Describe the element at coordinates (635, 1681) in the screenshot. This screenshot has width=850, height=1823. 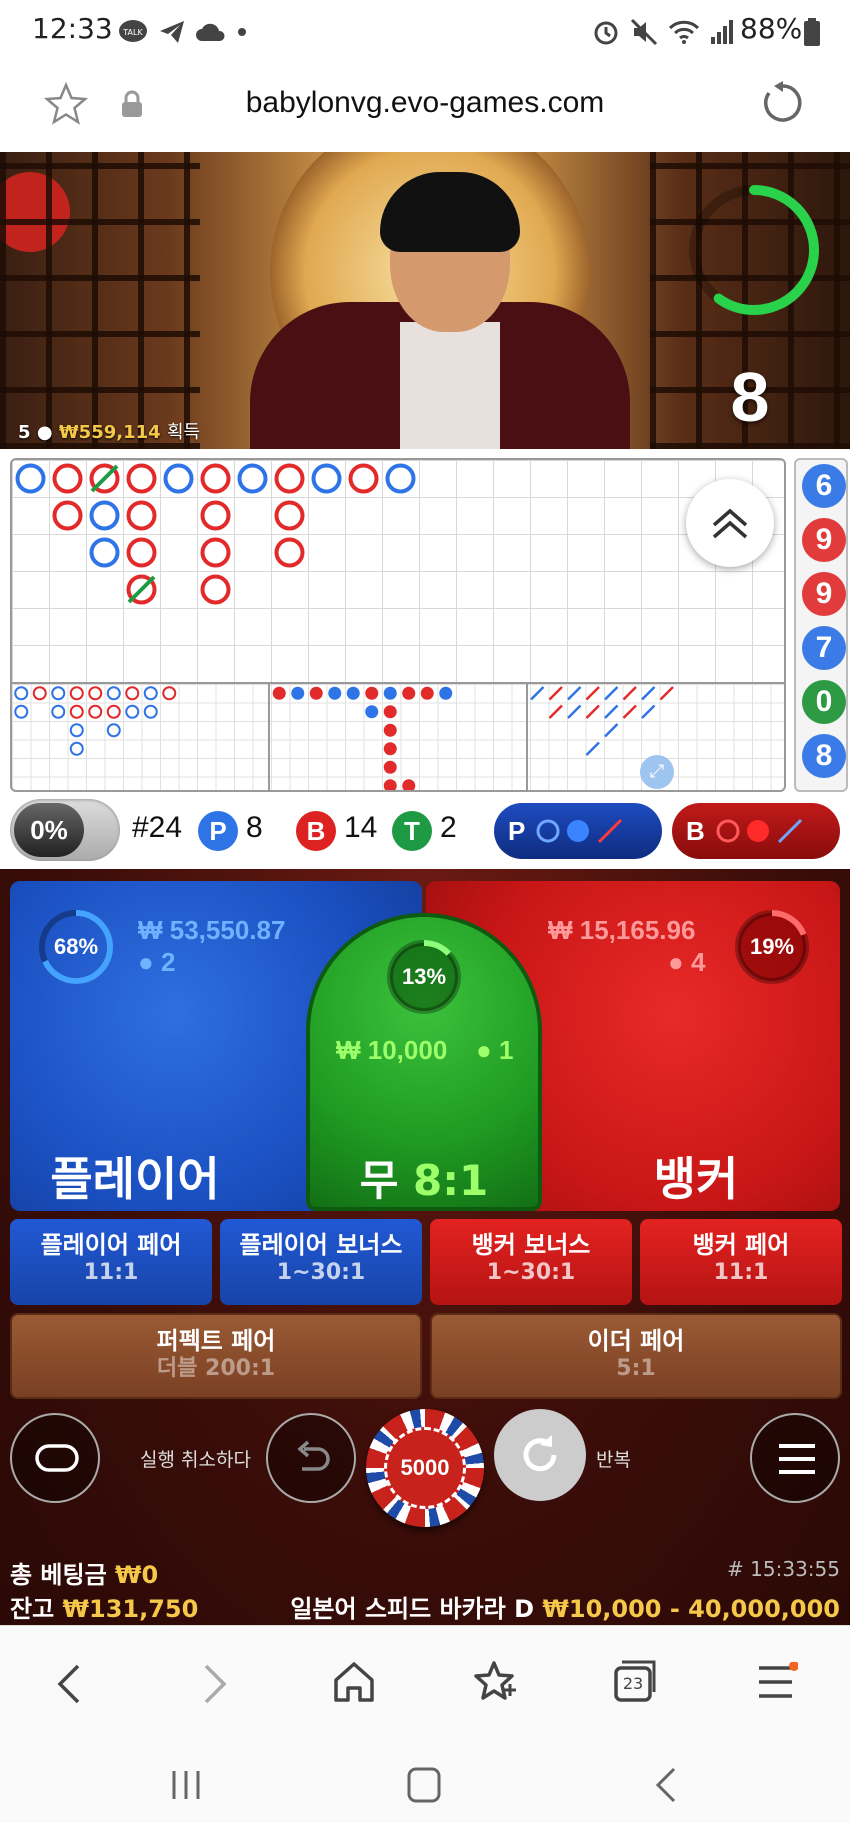
I see `tabs-icon: 23` at that location.